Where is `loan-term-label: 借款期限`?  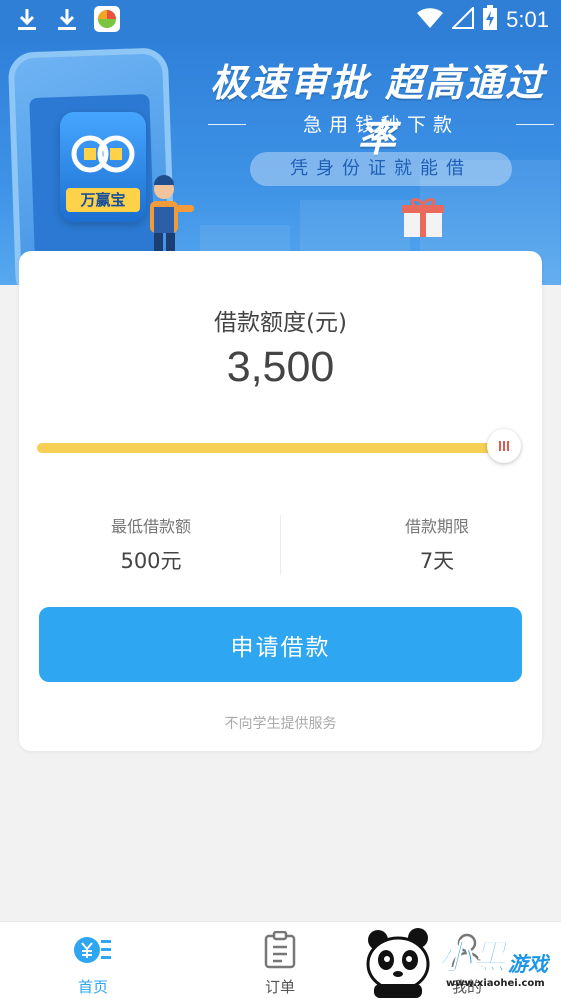 loan-term-label: 借款期限 is located at coordinates (436, 526).